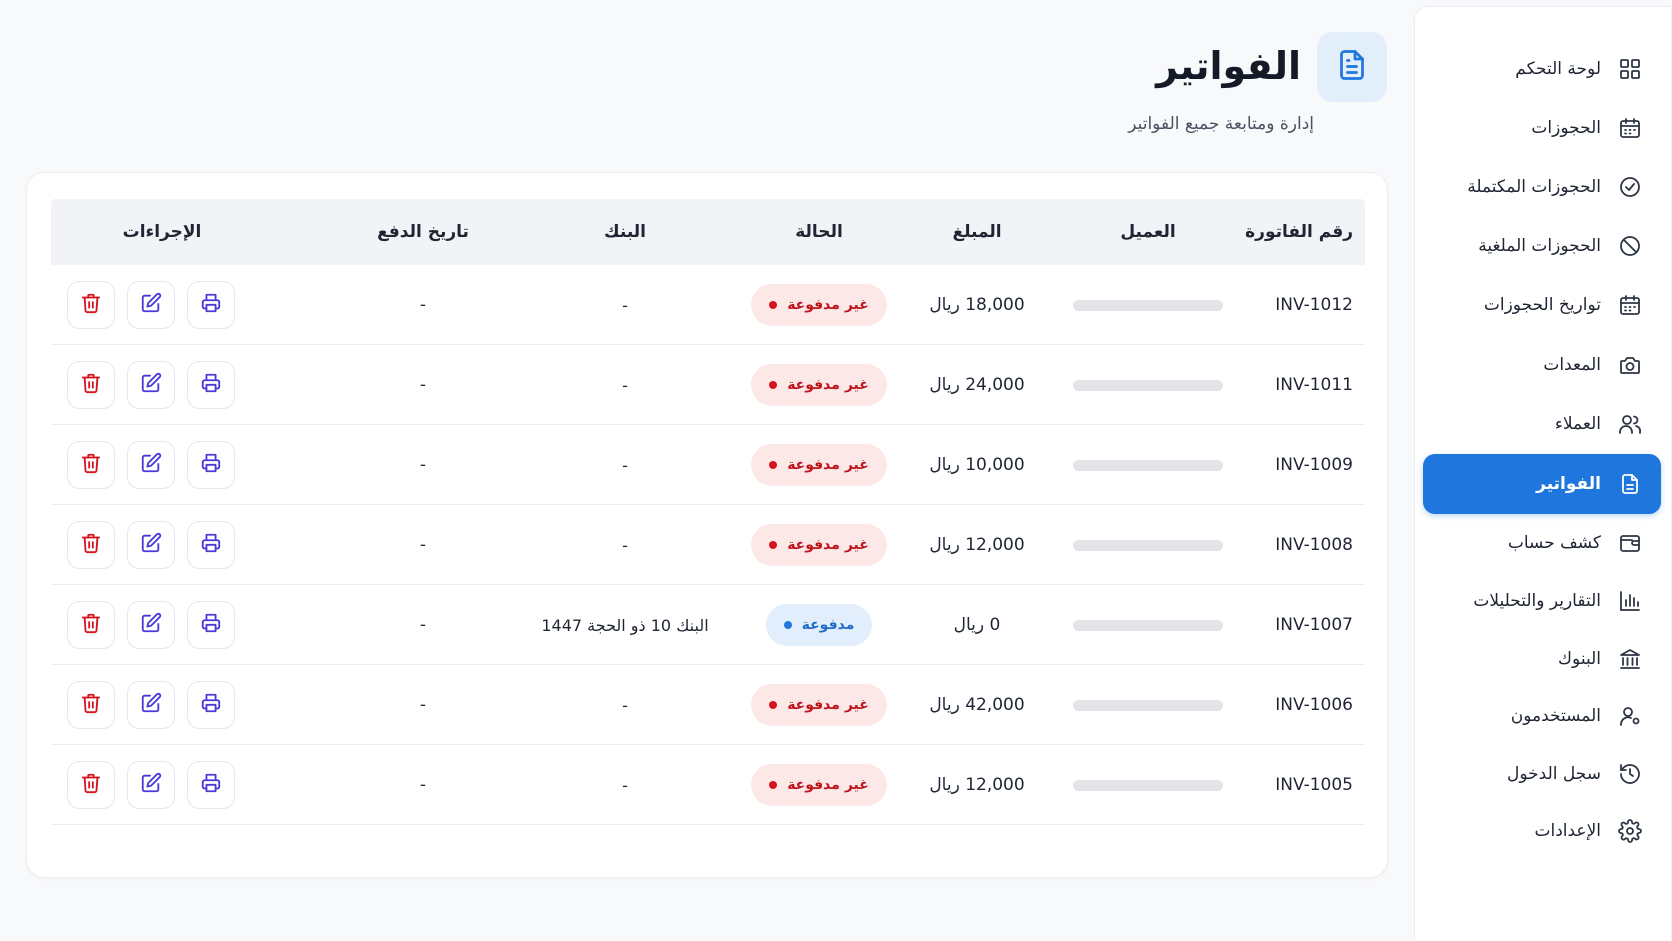 Image resolution: width=1672 pixels, height=941 pixels. What do you see at coordinates (1630, 774) in the screenshot?
I see `history-icon` at bounding box center [1630, 774].